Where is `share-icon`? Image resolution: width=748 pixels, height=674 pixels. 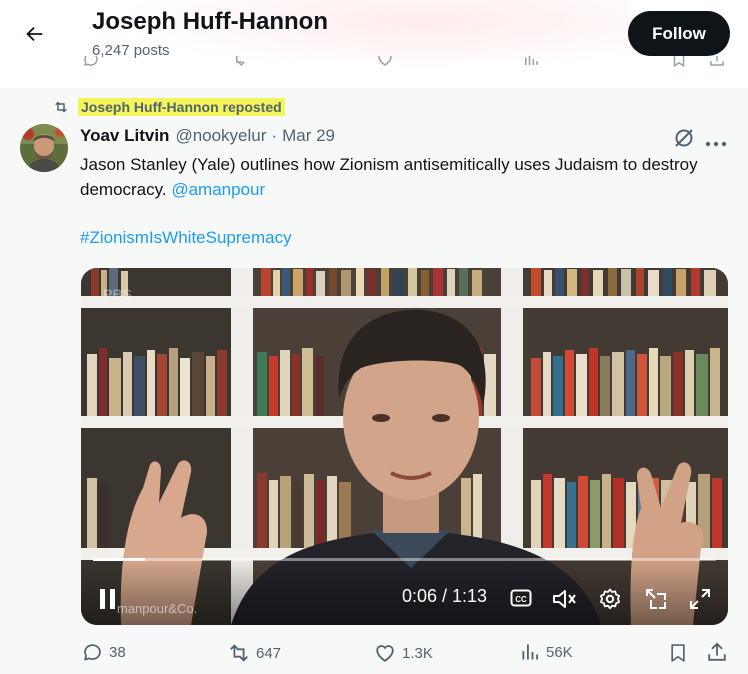 share-icon is located at coordinates (717, 651).